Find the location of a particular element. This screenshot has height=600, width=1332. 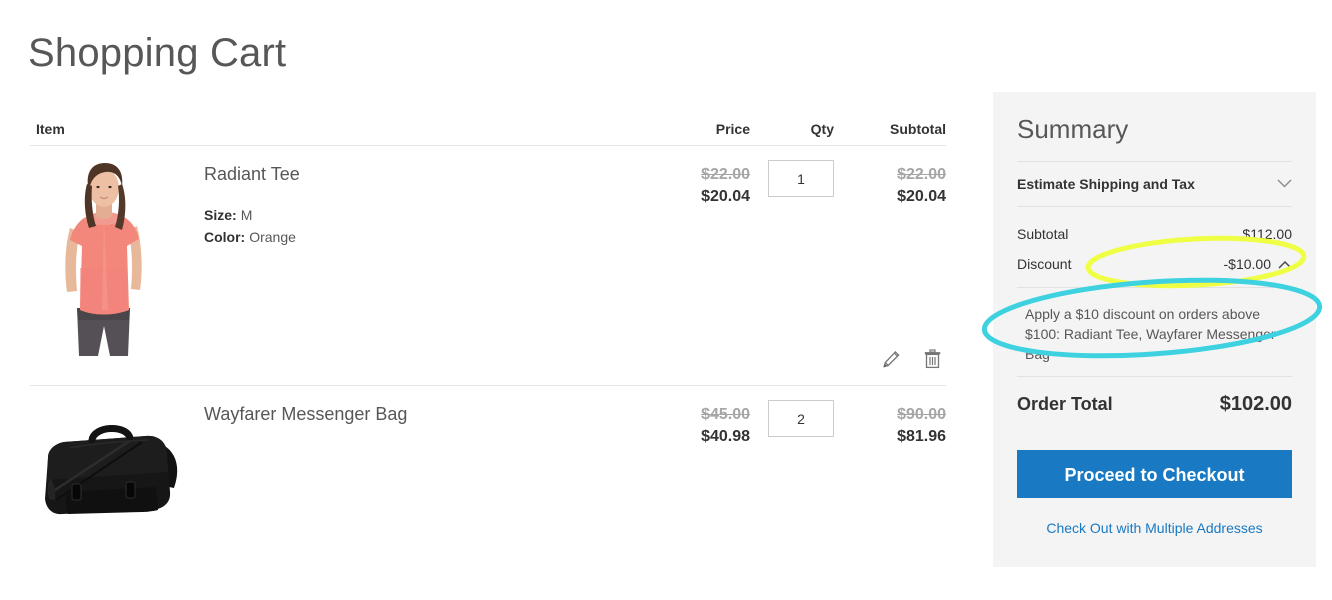

subtotal-current: $20.04 is located at coordinates (921, 196).